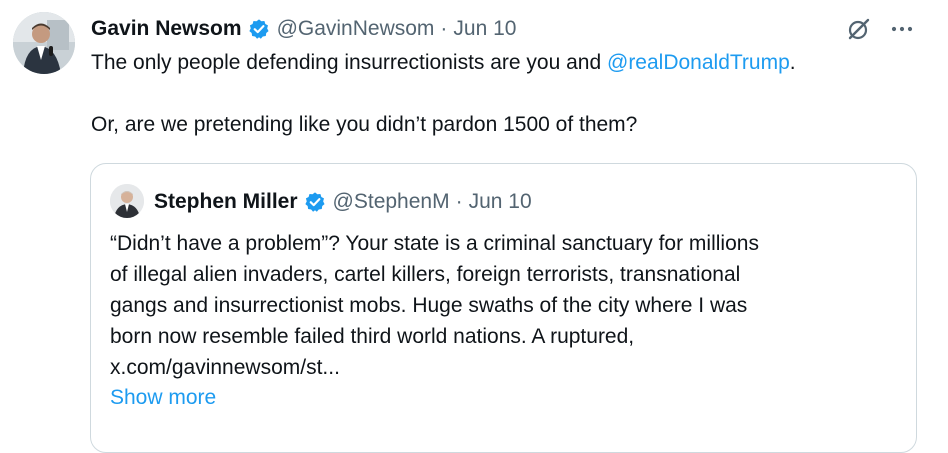 The width and height of the screenshot is (948, 453). Describe the element at coordinates (259, 29) in the screenshot. I see `verified-badge-icon` at that location.